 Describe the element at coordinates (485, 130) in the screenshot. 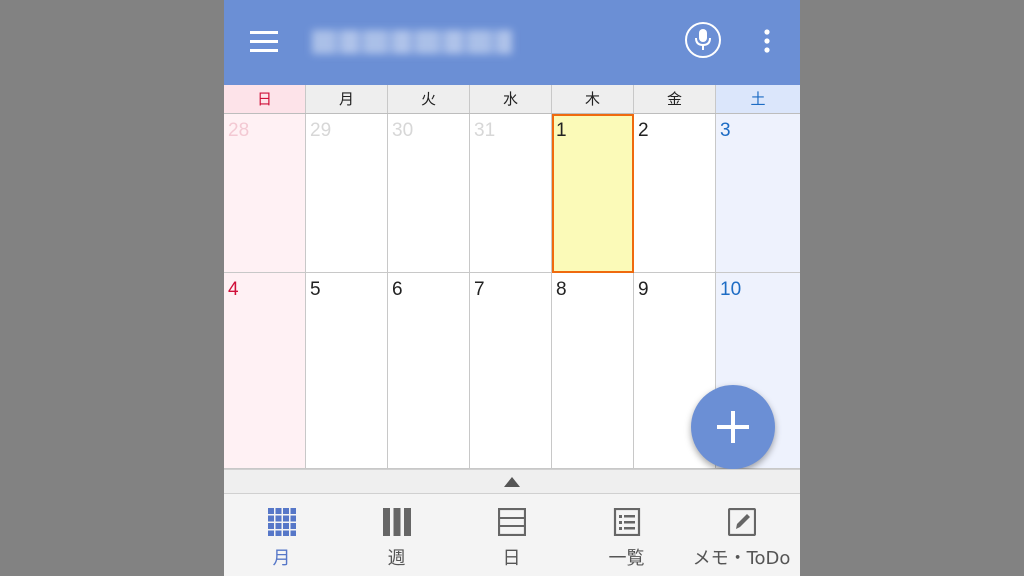

I see `day-number: 31` at that location.